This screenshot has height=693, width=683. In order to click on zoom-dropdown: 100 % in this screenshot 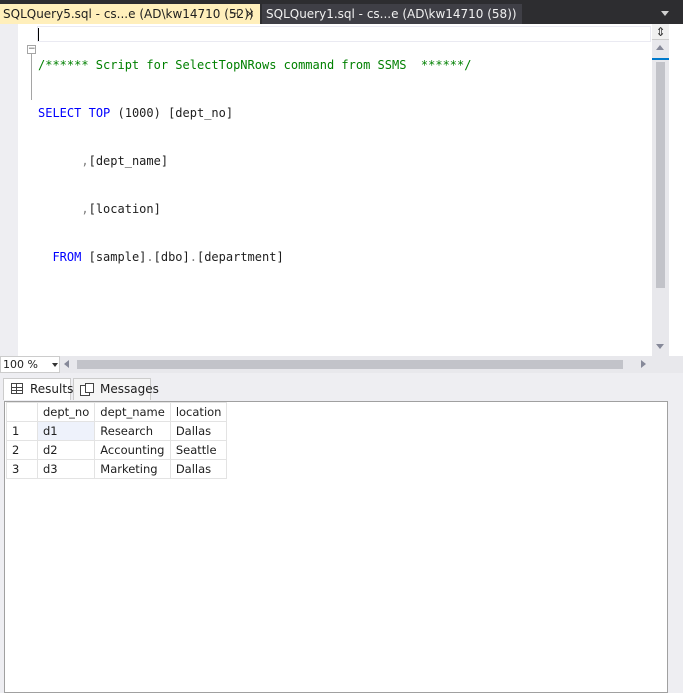, I will do `click(30, 364)`.